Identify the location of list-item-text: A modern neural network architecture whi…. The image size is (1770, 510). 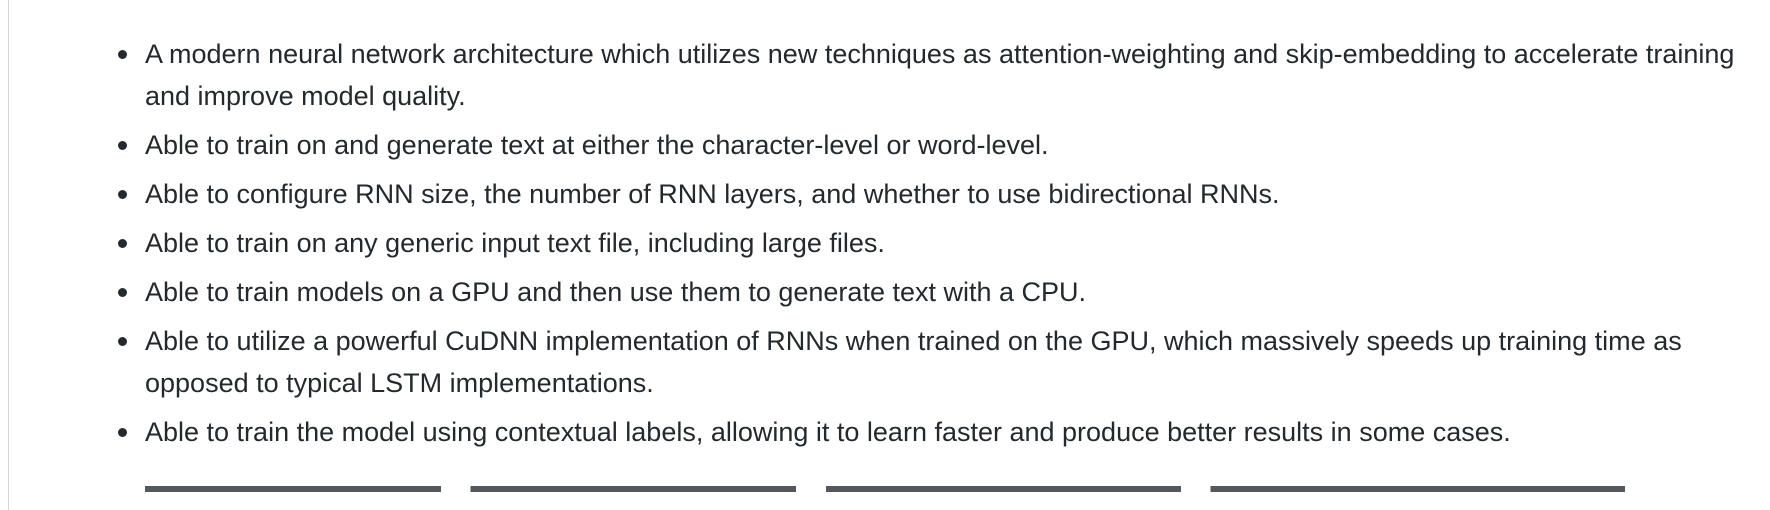
(940, 75).